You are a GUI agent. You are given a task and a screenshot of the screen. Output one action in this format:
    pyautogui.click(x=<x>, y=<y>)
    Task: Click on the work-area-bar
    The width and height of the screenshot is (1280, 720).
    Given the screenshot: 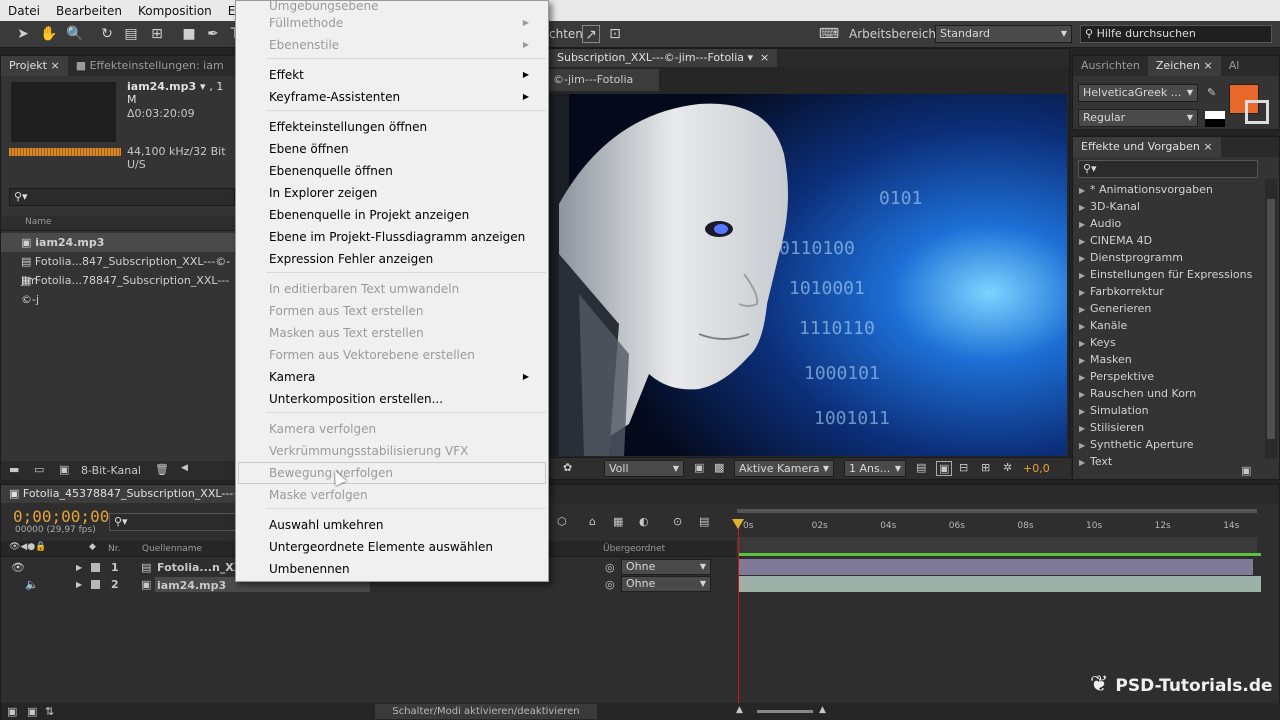 What is the action you would take?
    pyautogui.click(x=997, y=511)
    